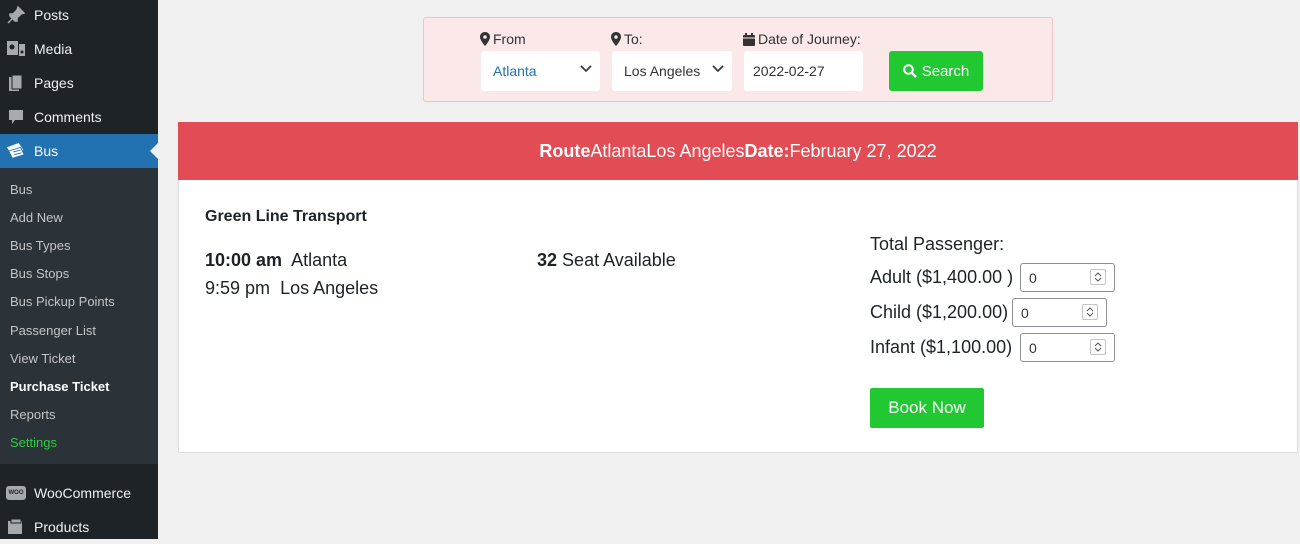  I want to click on menu-item-comments: Comments, so click(79, 117).